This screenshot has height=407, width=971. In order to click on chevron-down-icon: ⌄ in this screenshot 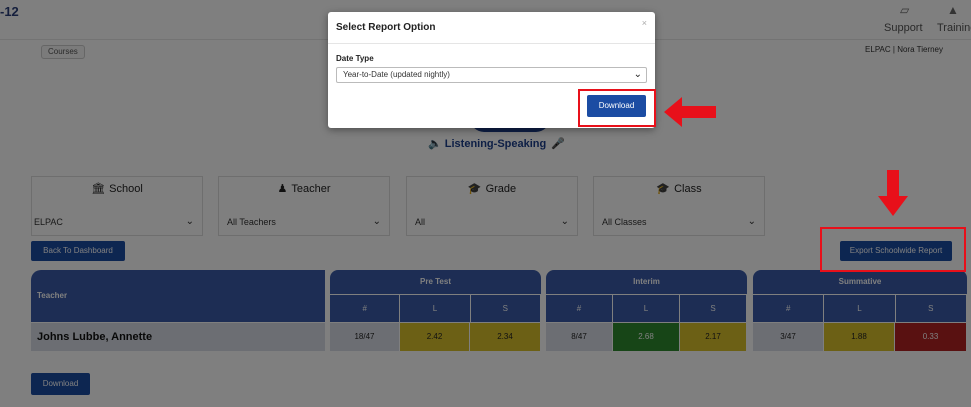, I will do `click(637, 74)`.